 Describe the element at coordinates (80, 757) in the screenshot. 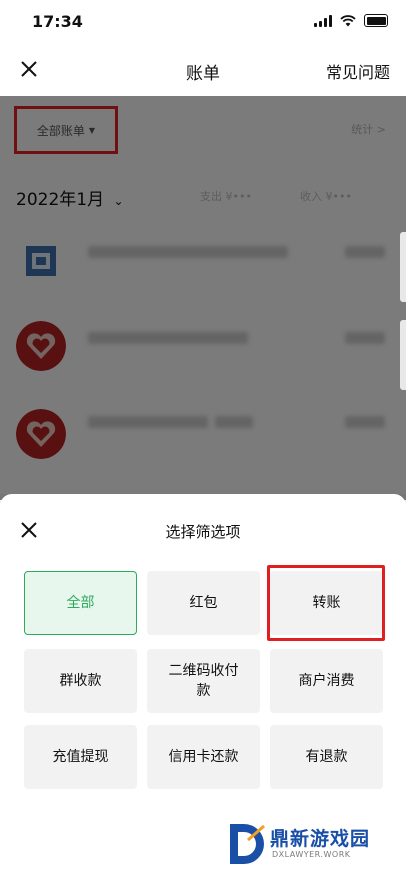

I see `option-topup-withdraw: 充值提现` at that location.